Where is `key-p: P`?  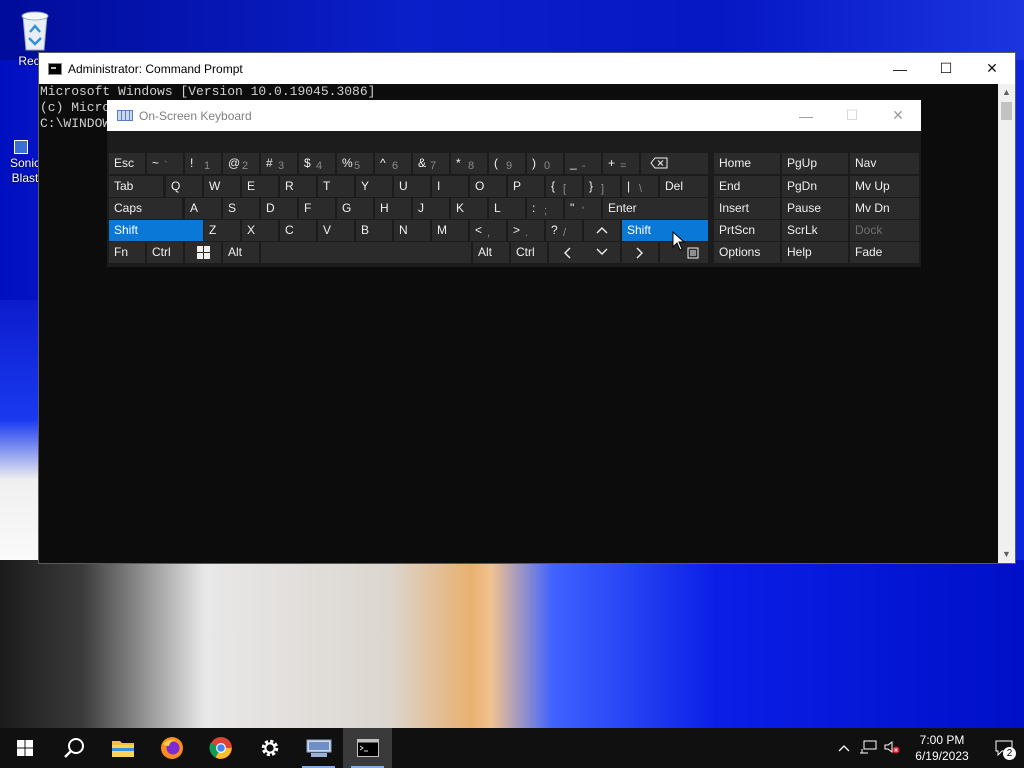
key-p: P is located at coordinates (526, 186).